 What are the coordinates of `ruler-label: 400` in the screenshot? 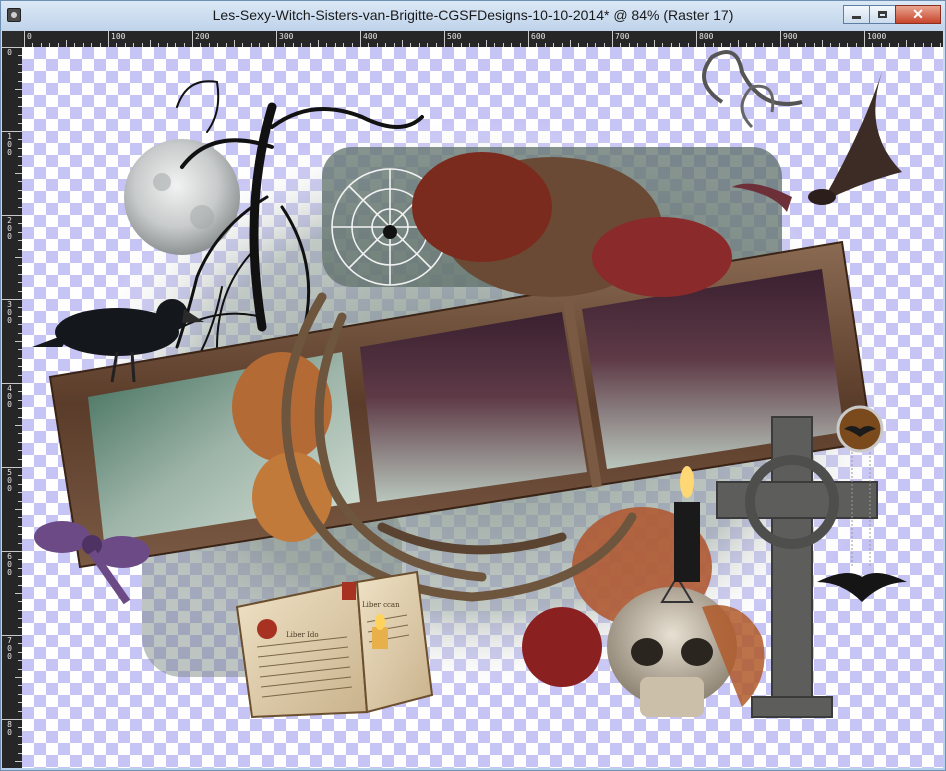 It's located at (370, 36).